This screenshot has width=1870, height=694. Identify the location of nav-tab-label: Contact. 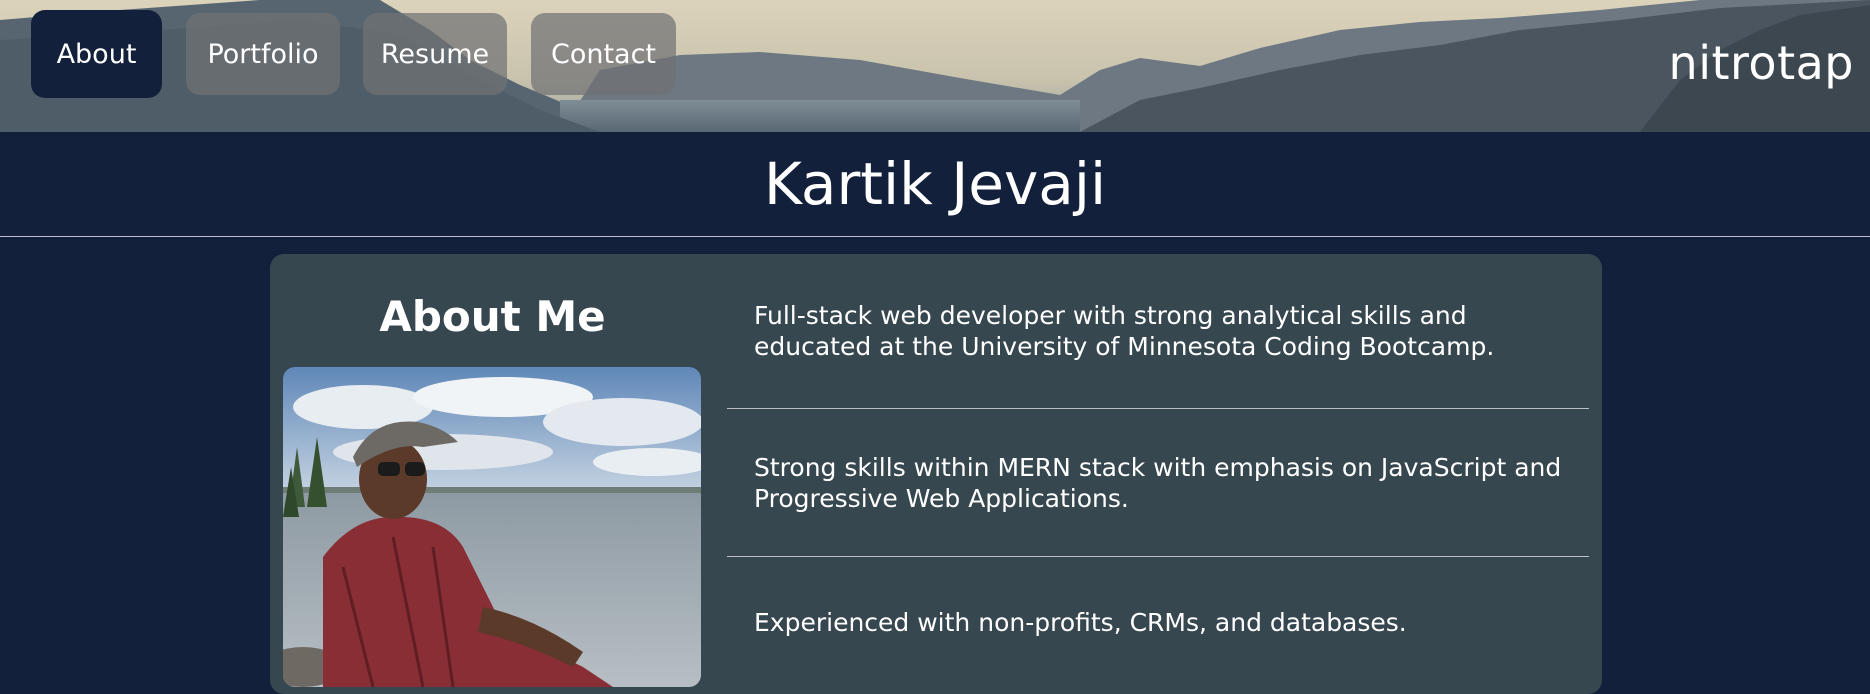
(603, 54).